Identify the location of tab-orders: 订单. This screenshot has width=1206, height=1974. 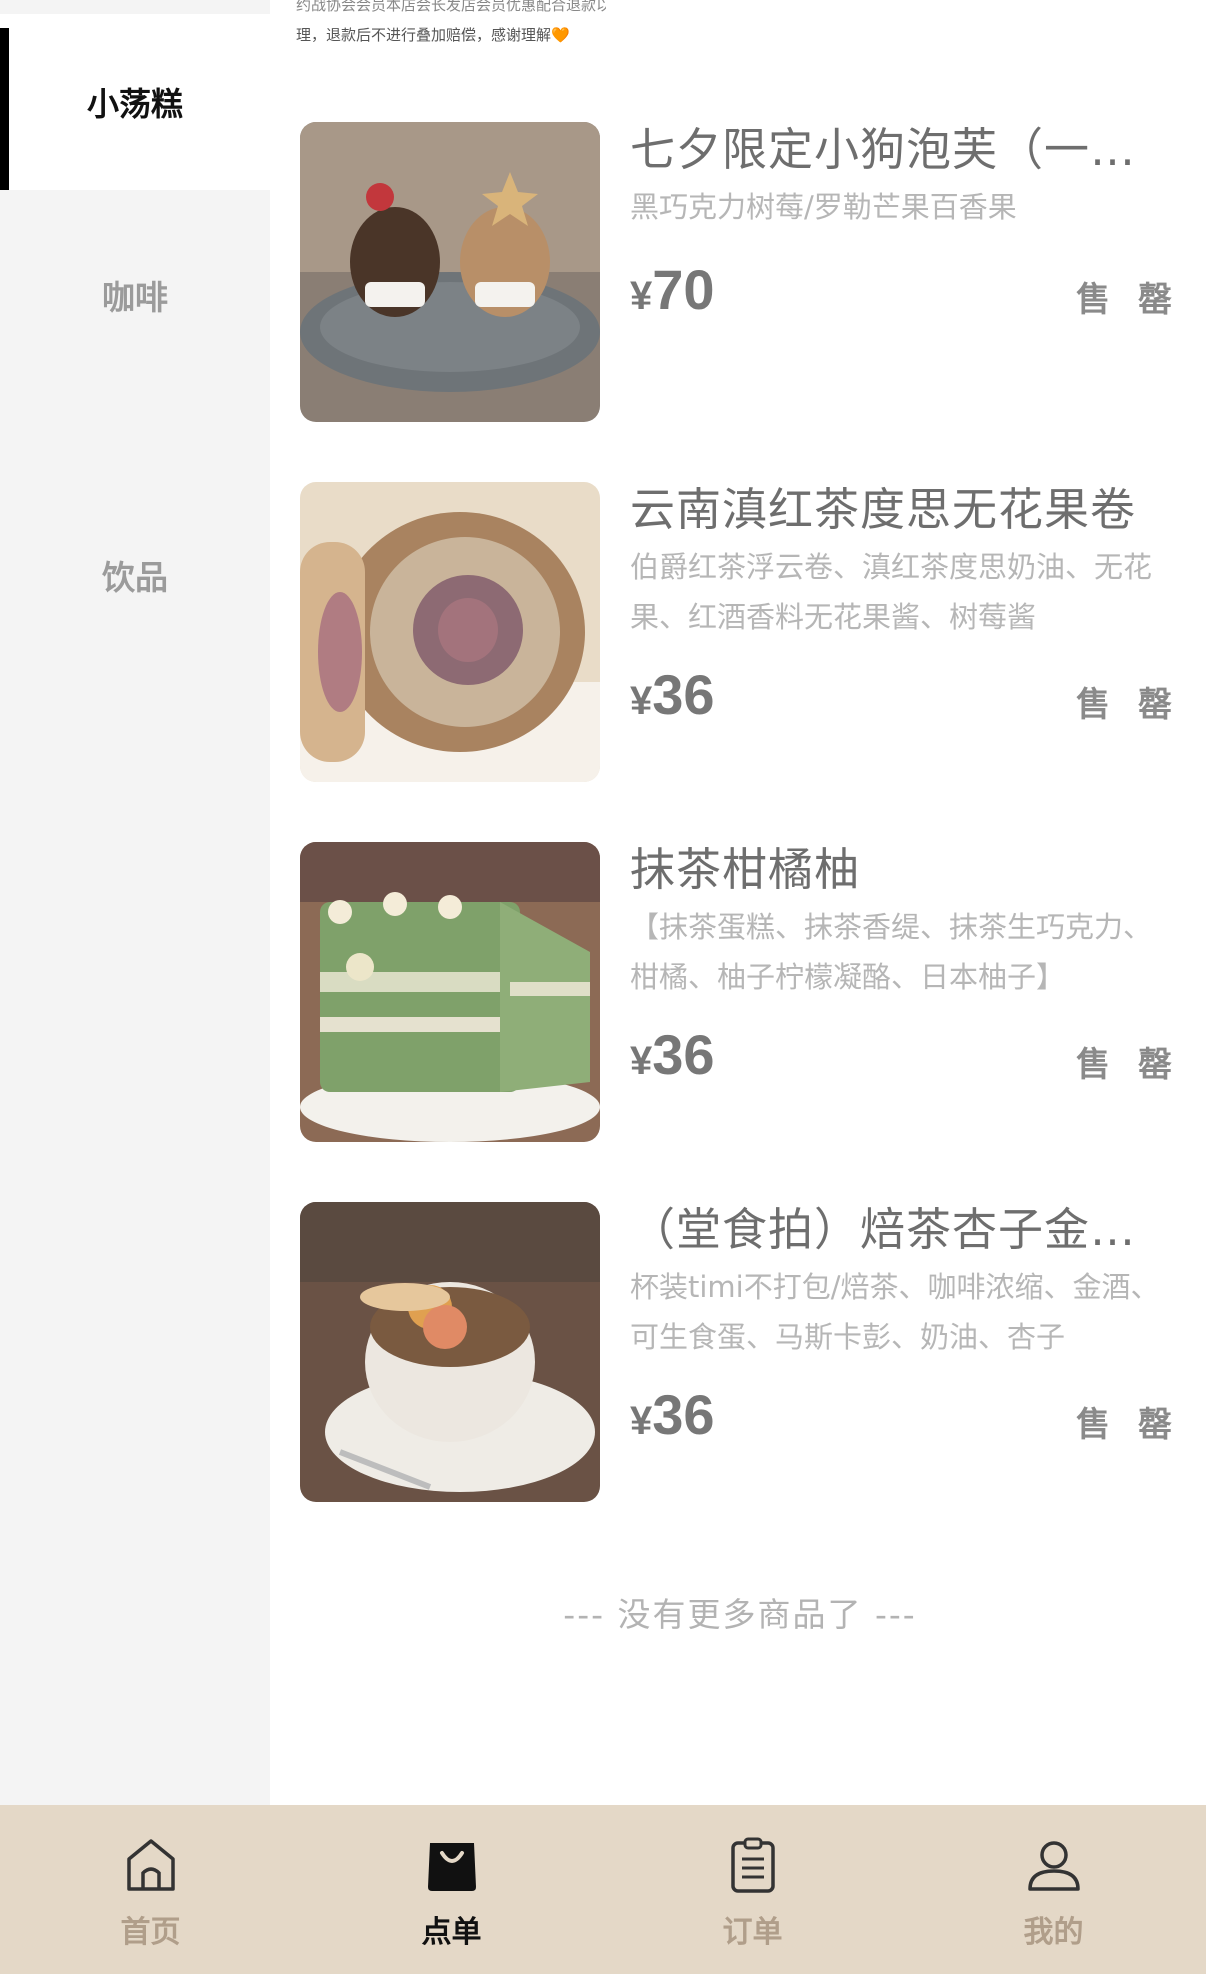
(752, 1889).